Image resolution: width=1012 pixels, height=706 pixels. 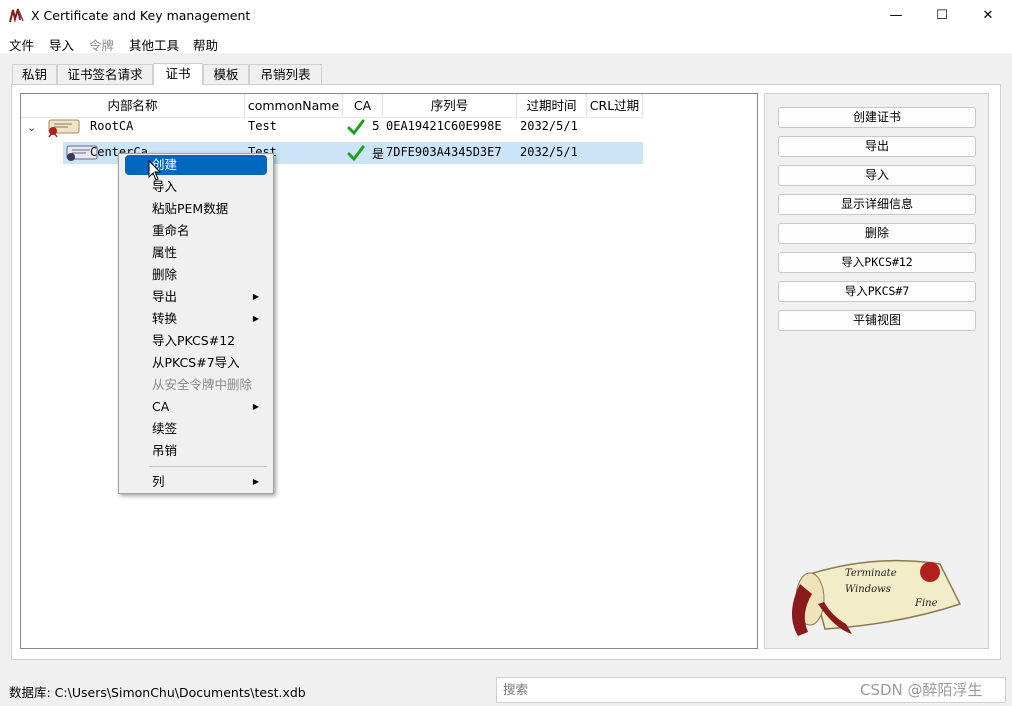 I want to click on svg-text: Terminate, so click(x=871, y=573).